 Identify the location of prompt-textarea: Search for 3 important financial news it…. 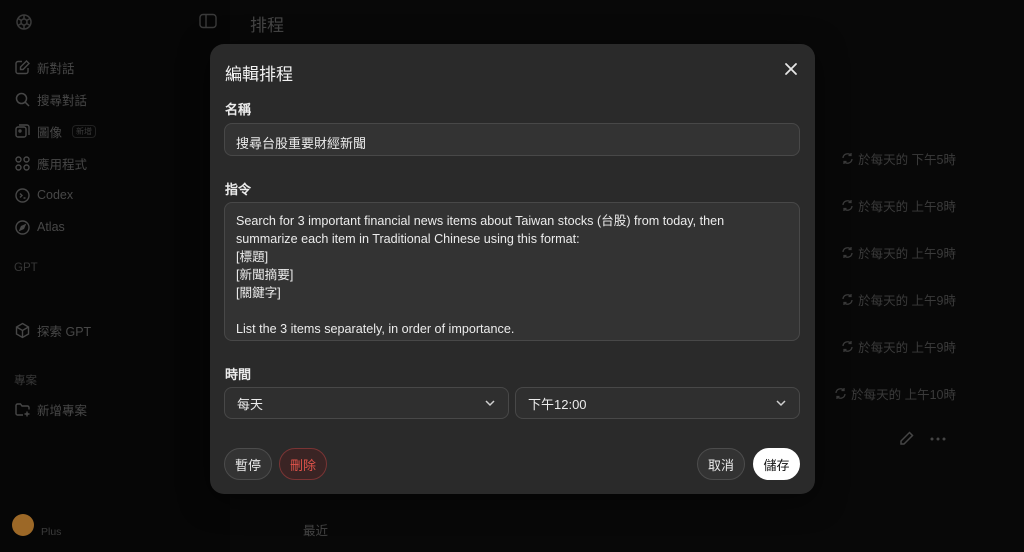
(512, 271).